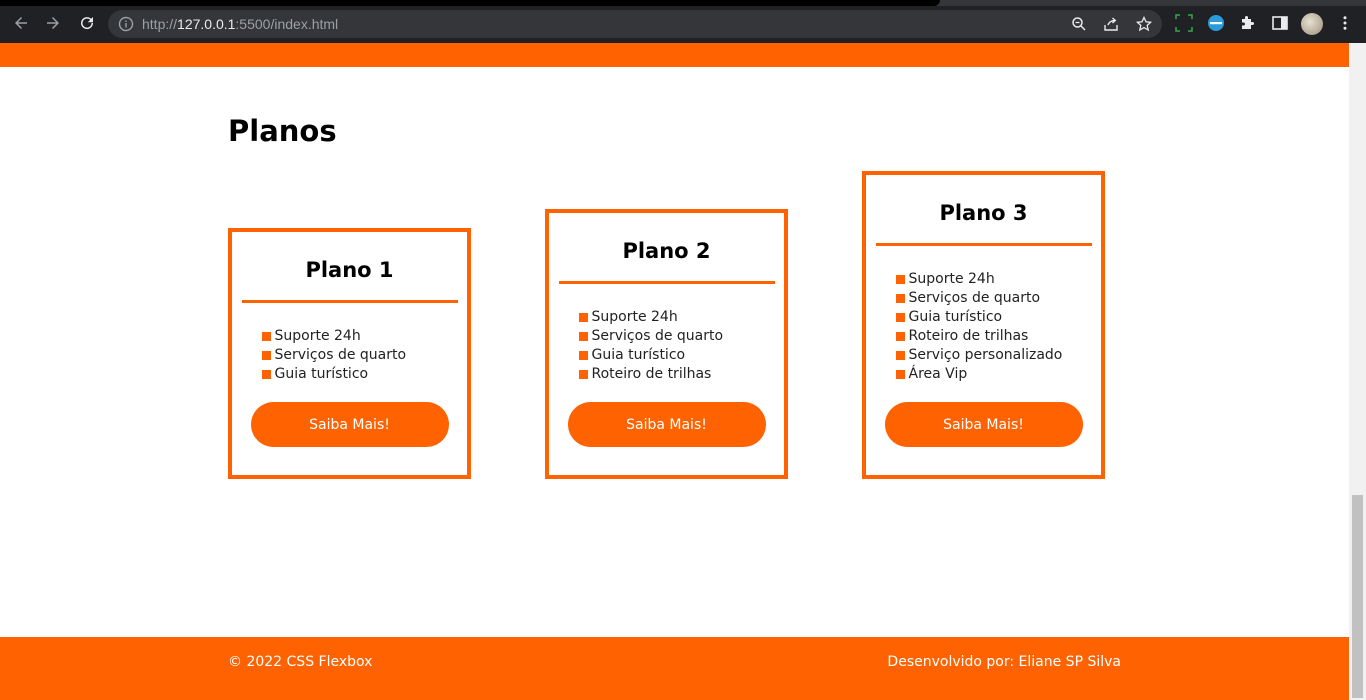 The width and height of the screenshot is (1366, 700). What do you see at coordinates (1312, 24) in the screenshot?
I see `profile-avatar` at bounding box center [1312, 24].